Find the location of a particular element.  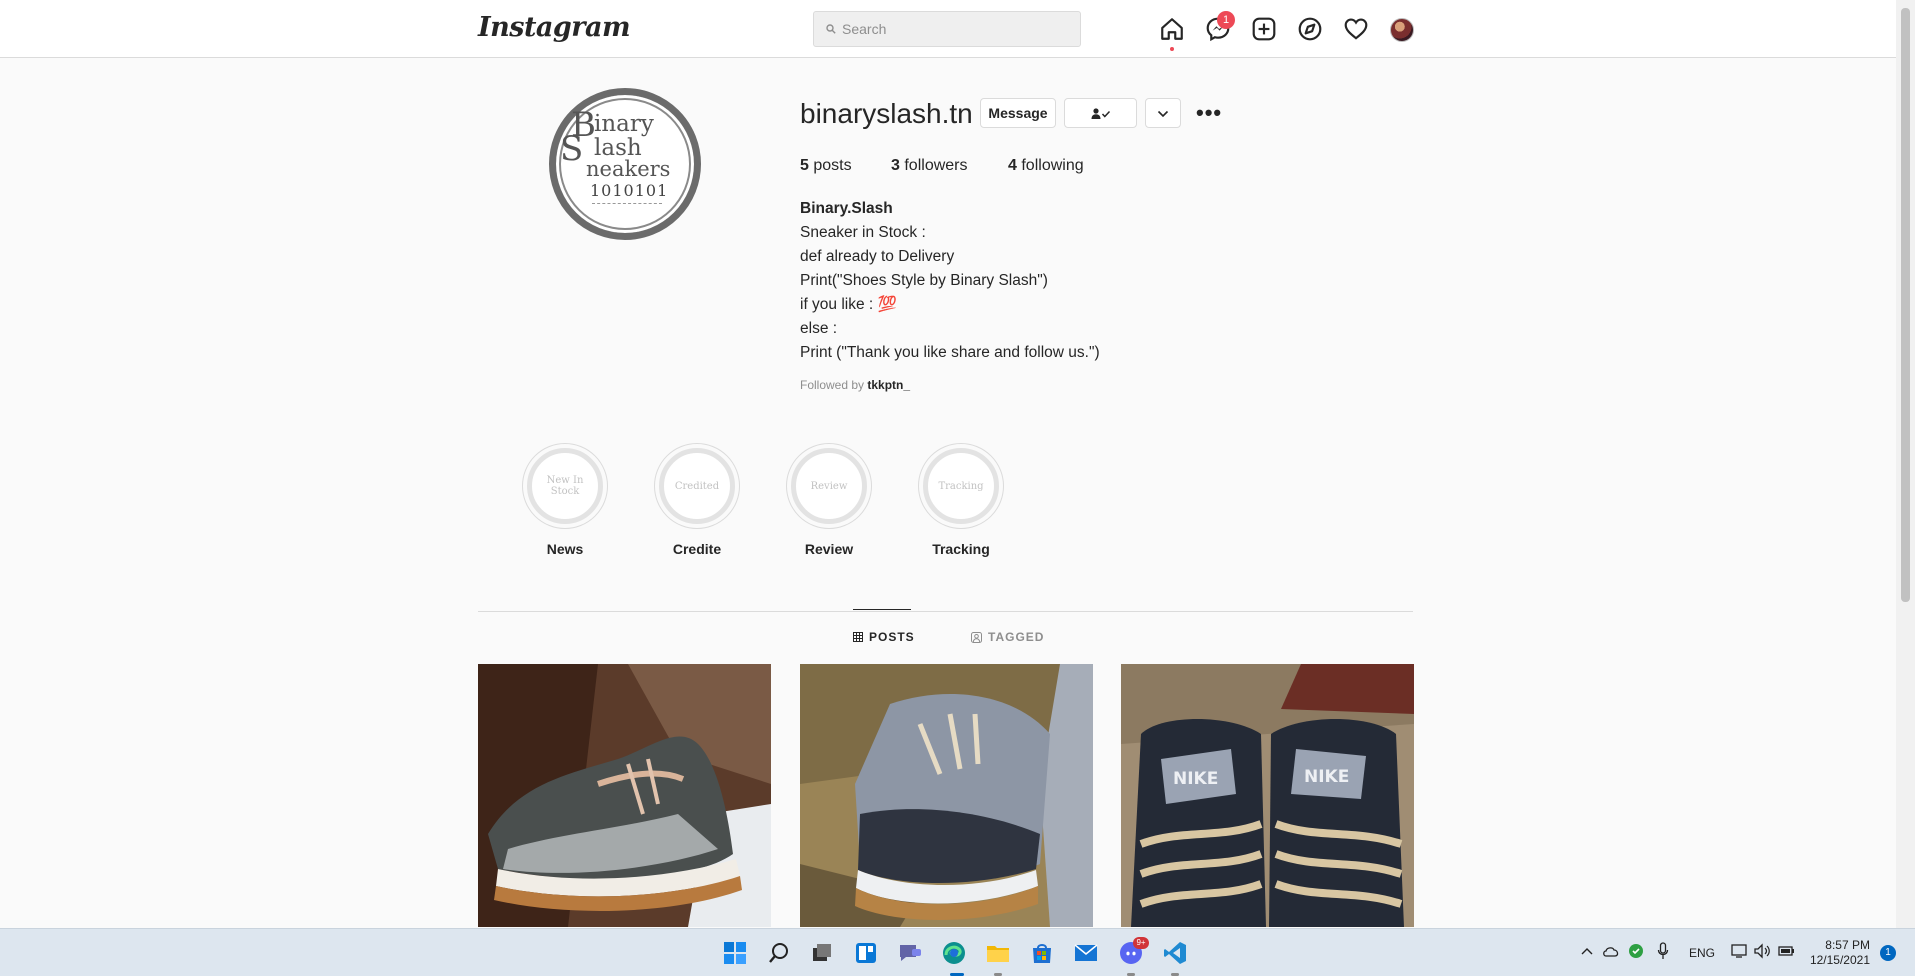

active-tab-indicator is located at coordinates (882, 609).